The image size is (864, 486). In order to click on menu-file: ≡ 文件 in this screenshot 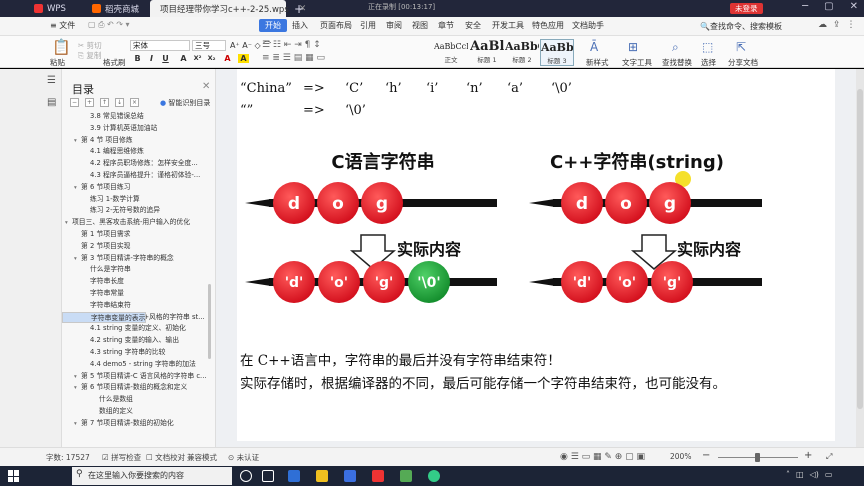, I will do `click(62, 25)`.